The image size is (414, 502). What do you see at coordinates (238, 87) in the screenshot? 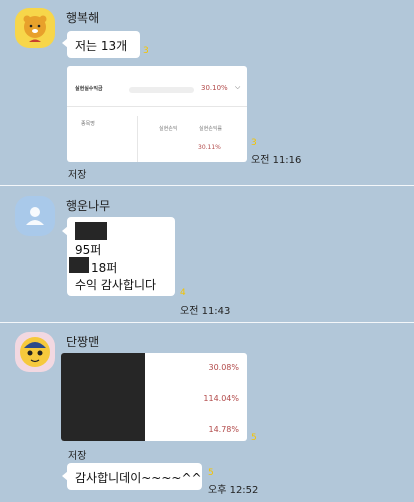
I see `chevron-down-icon: ⌵` at bounding box center [238, 87].